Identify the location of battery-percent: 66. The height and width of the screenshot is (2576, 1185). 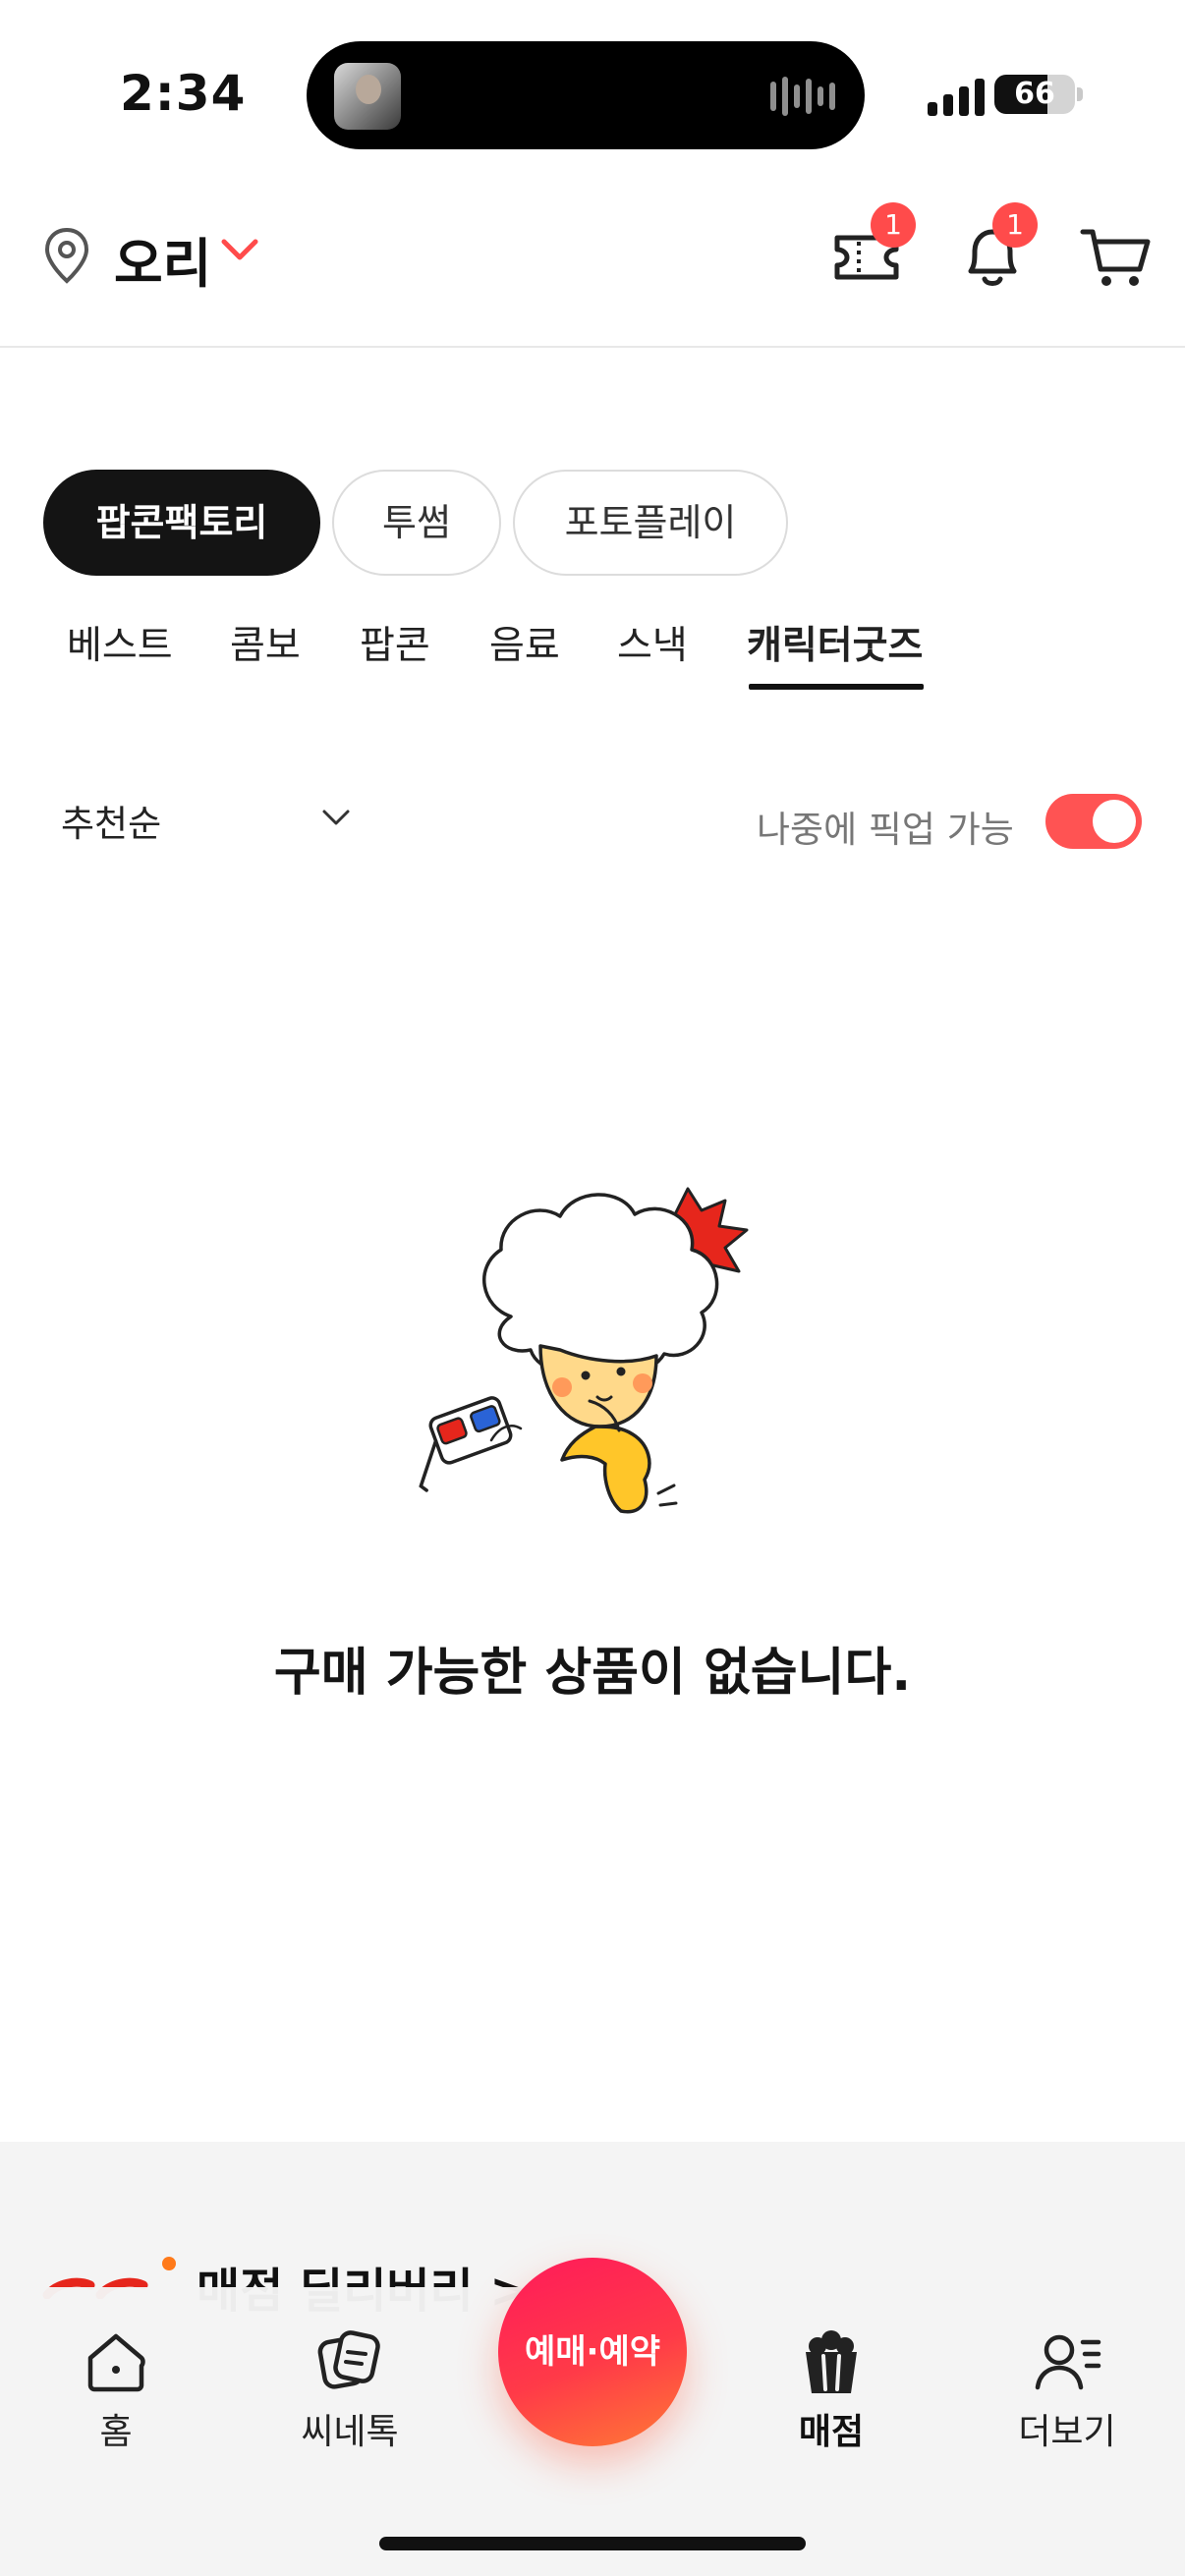
(1034, 94).